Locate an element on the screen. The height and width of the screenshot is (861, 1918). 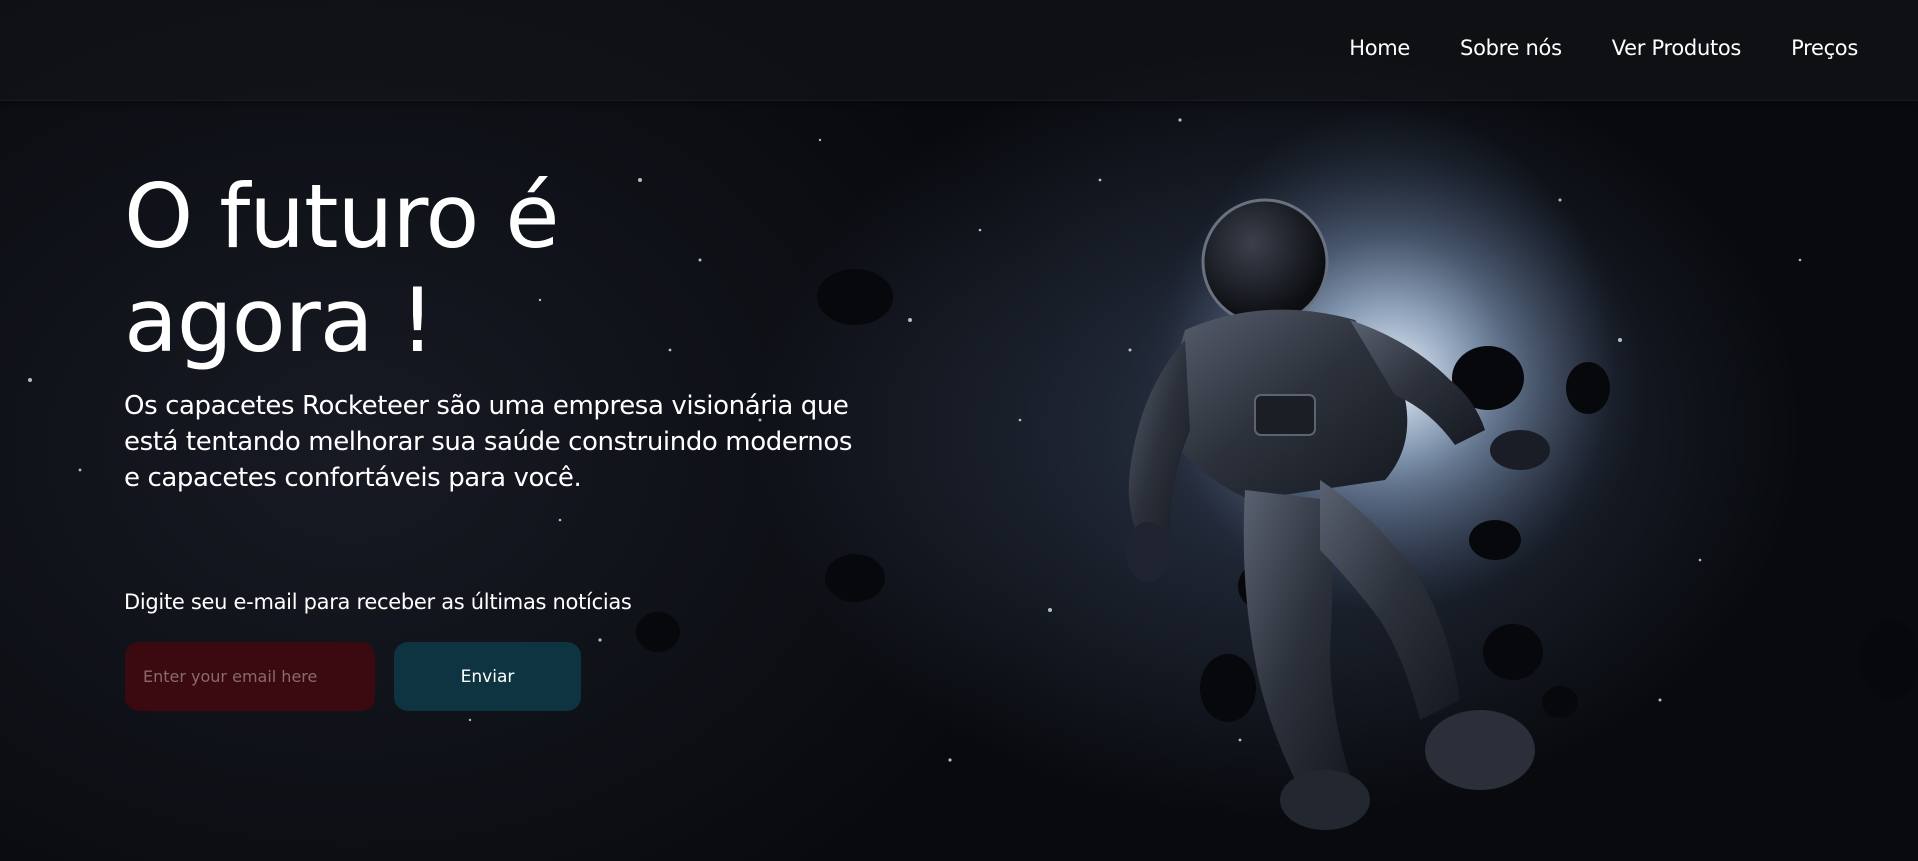
nav-item-precos: Preços is located at coordinates (1824, 48).